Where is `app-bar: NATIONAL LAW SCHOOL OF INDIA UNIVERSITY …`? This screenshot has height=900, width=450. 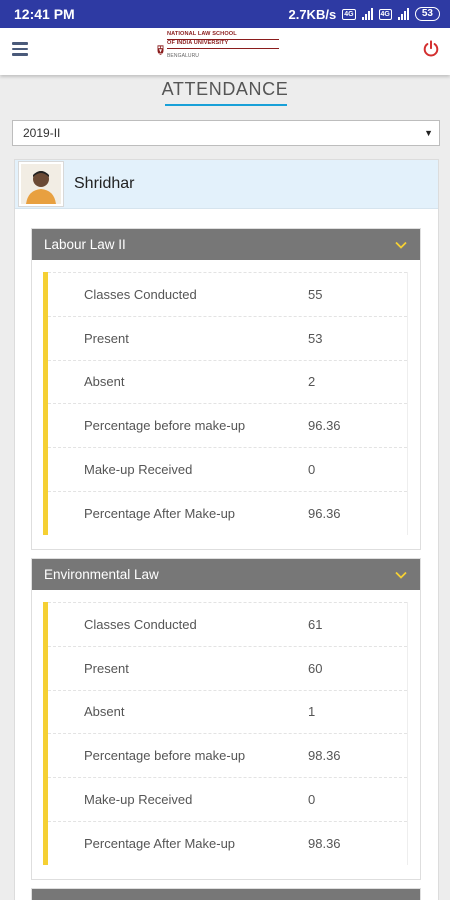
app-bar: NATIONAL LAW SCHOOL OF INDIA UNIVERSITY … is located at coordinates (225, 51).